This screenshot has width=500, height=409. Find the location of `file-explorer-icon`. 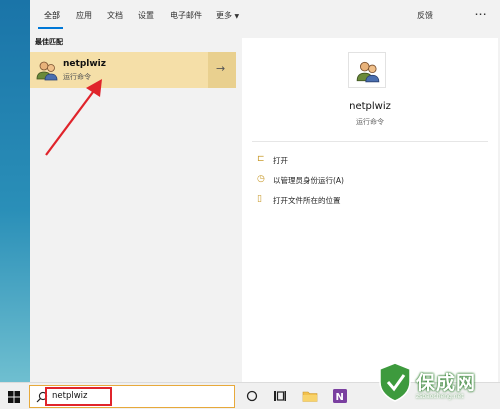

file-explorer-icon is located at coordinates (310, 396).